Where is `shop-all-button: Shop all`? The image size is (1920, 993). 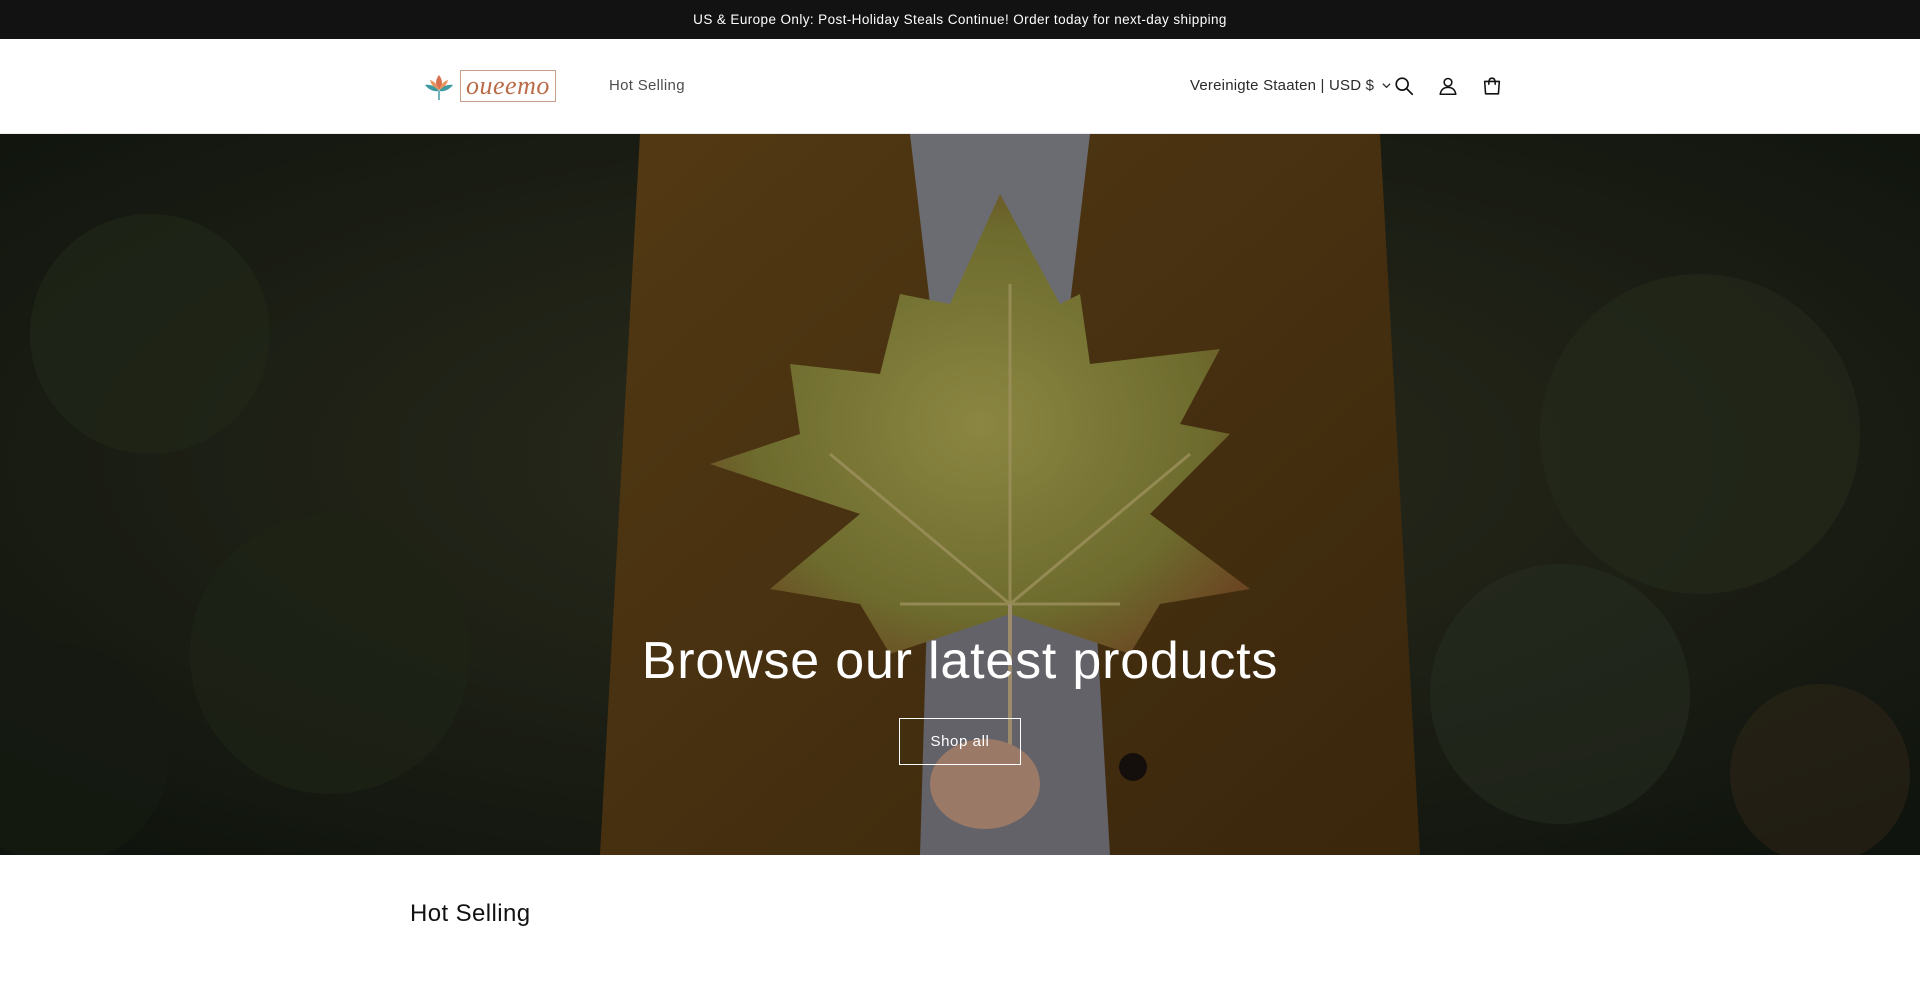
shop-all-button: Shop all is located at coordinates (960, 741).